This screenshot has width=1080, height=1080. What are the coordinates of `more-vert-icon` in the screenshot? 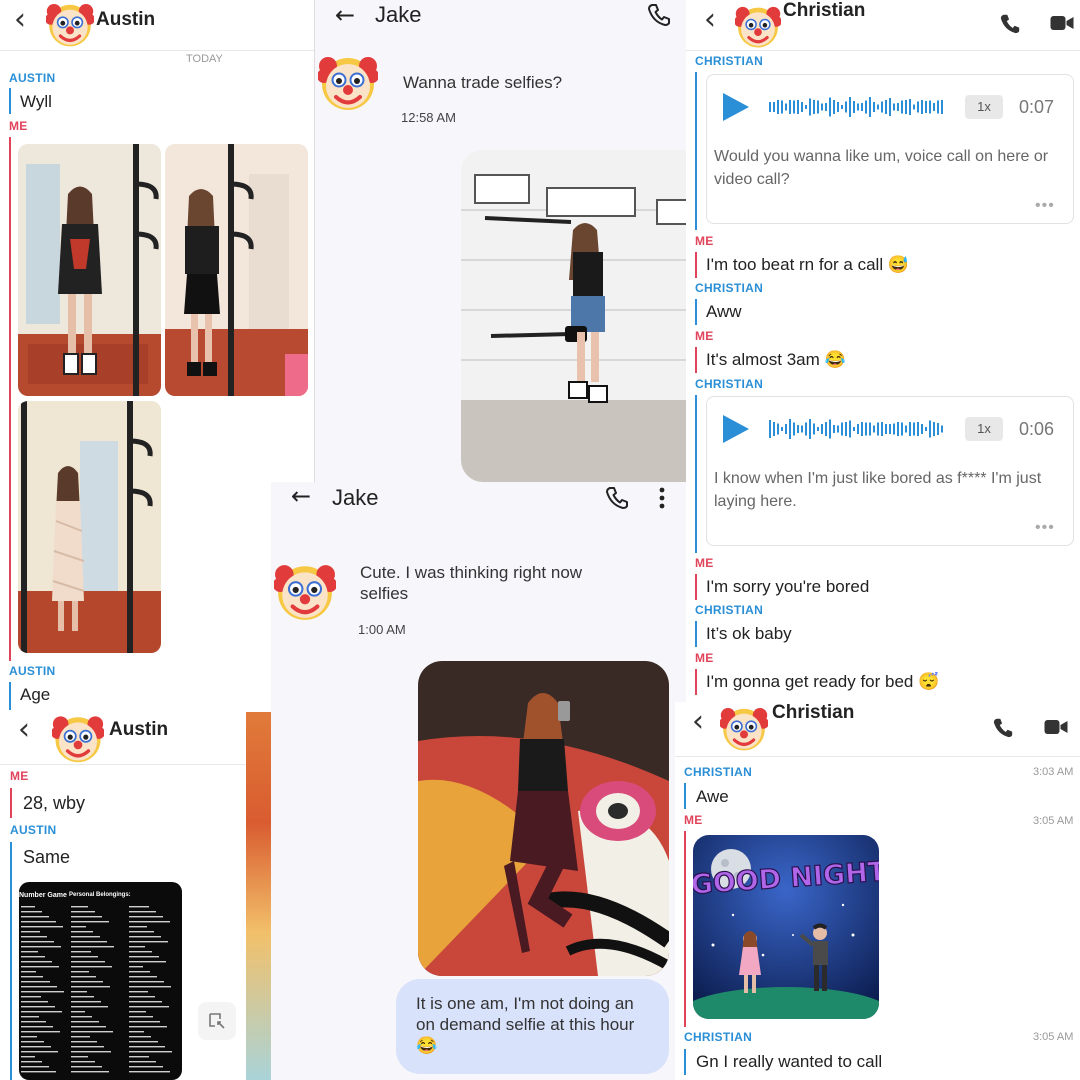 It's located at (662, 498).